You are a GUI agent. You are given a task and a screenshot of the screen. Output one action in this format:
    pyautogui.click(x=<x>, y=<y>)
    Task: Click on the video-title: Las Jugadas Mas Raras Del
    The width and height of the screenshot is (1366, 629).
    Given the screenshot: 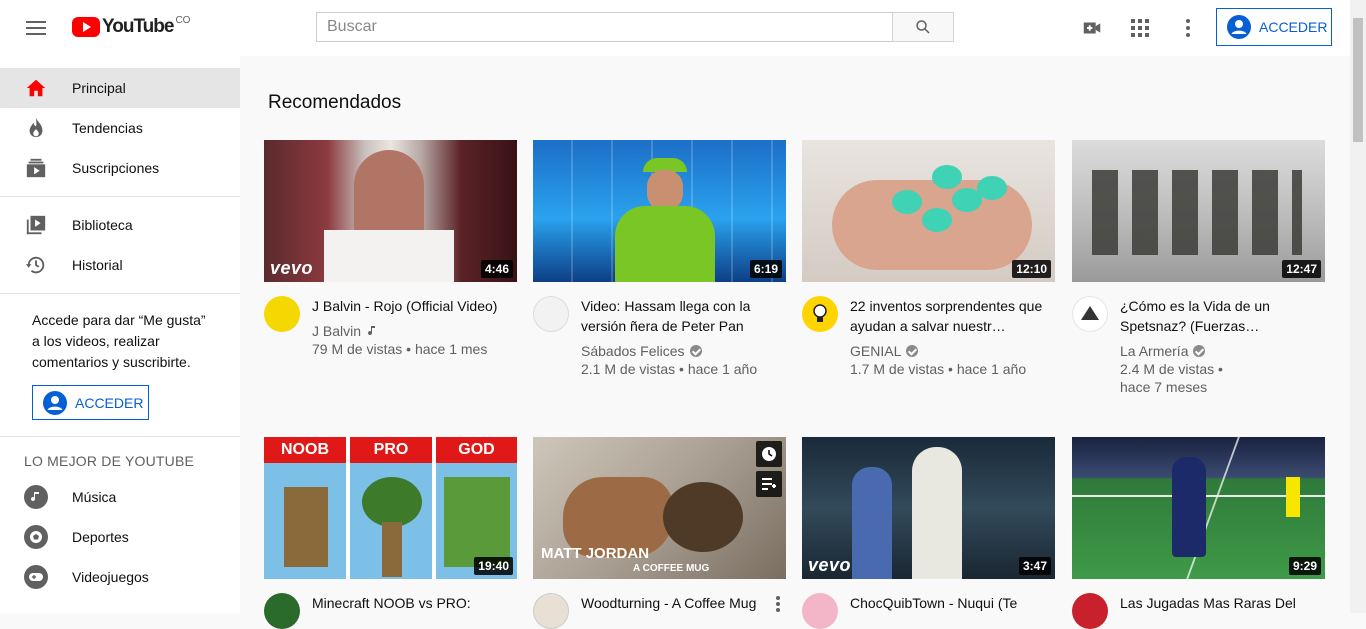 What is the action you would take?
    pyautogui.click(x=1222, y=603)
    